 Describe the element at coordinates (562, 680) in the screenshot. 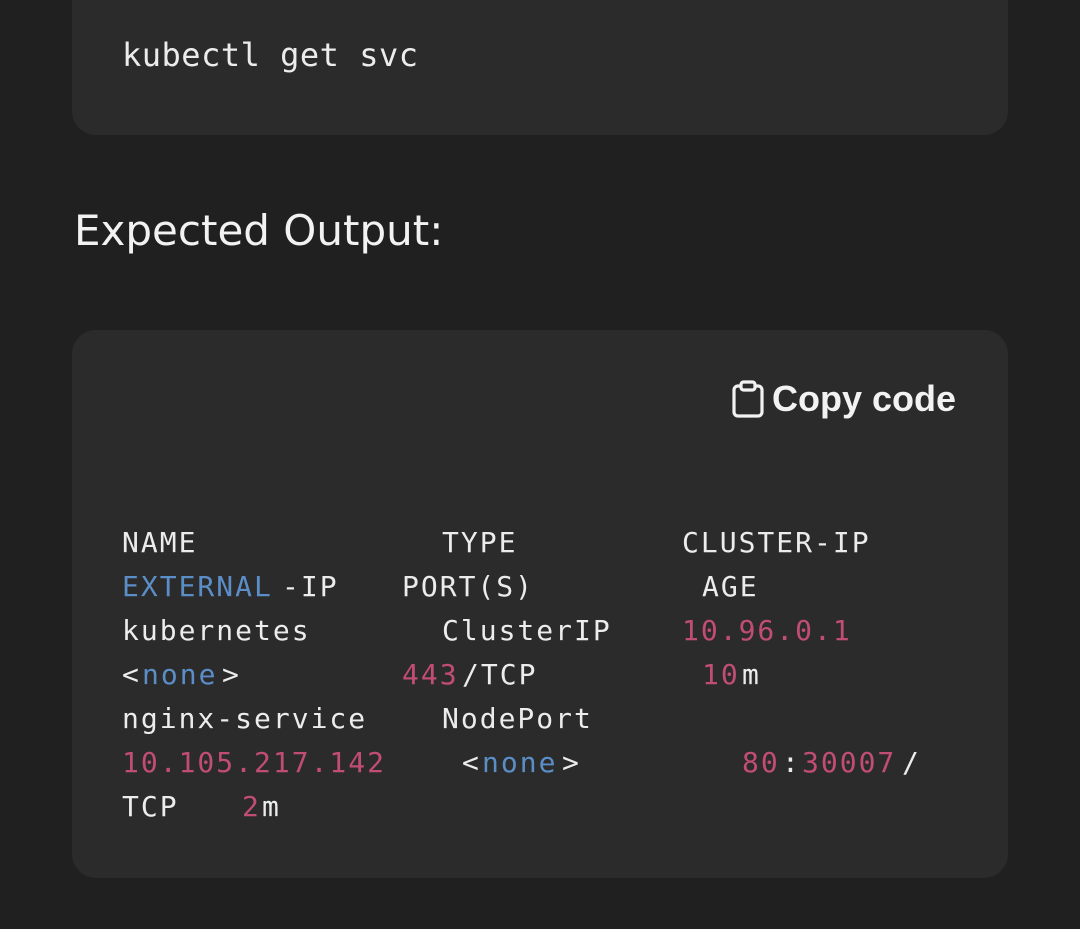

I see `output-line: < none > 443 /TCP 10 m` at that location.